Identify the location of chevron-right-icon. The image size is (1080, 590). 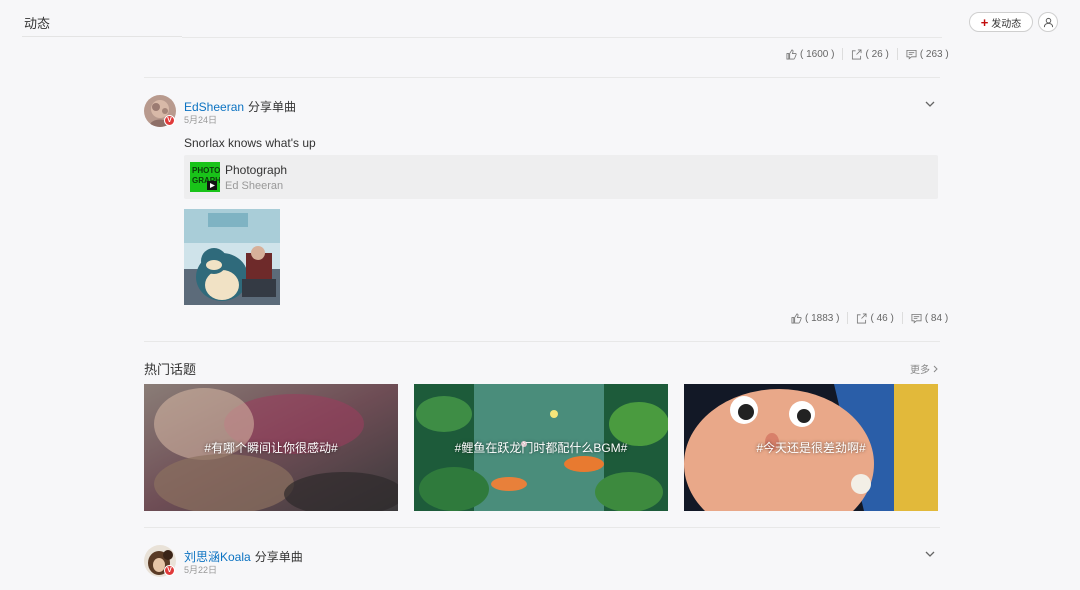
(935, 368).